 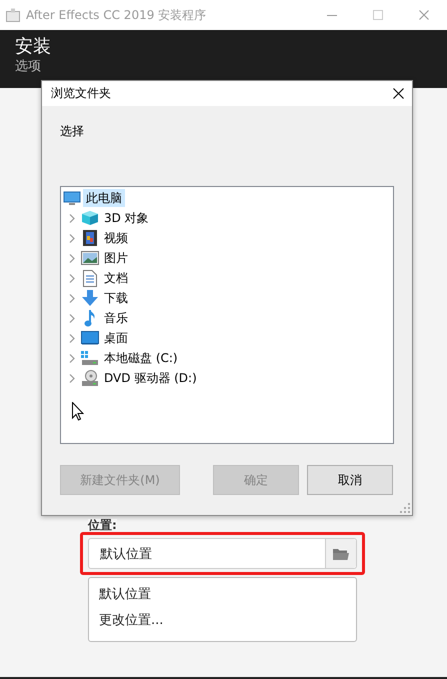 What do you see at coordinates (72, 131) in the screenshot?
I see `prompt-label: 选择` at bounding box center [72, 131].